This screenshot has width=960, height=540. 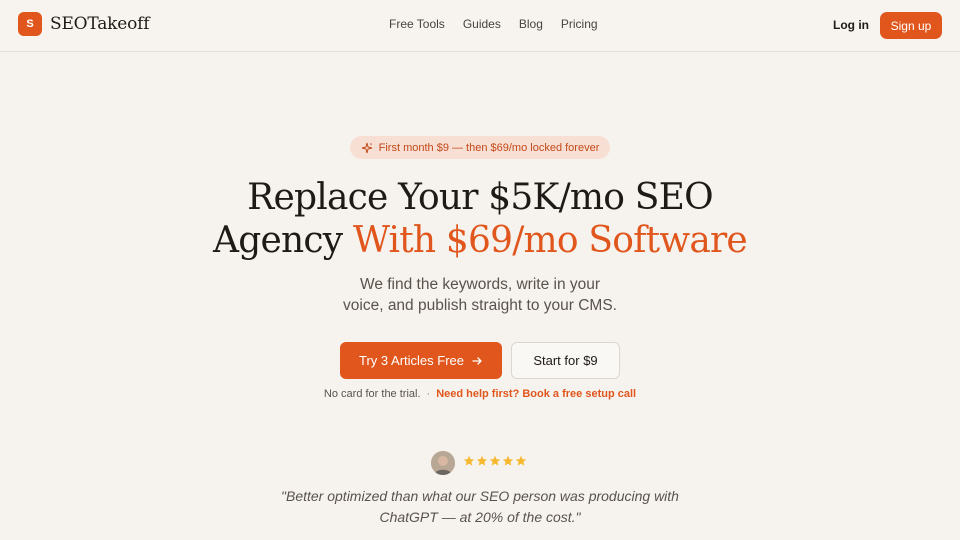 What do you see at coordinates (565, 360) in the screenshot?
I see `start-paid-button: Start for $9` at bounding box center [565, 360].